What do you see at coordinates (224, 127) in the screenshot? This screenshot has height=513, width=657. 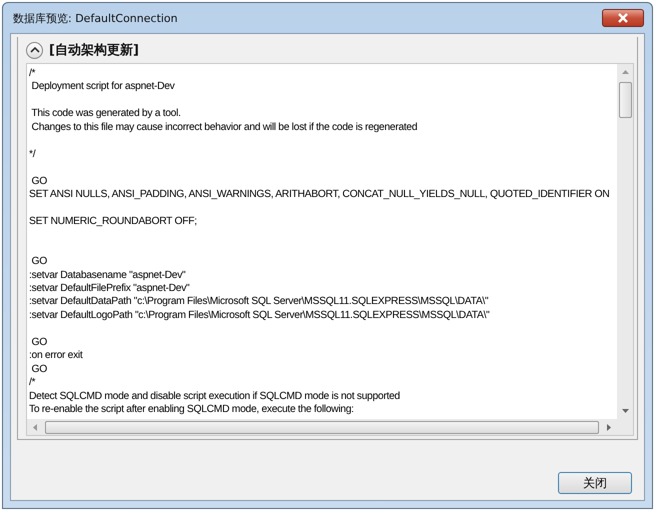 I see `code-line: Changes to this file may cause incorrect behavior and will be lost if the code is regenerated` at bounding box center [224, 127].